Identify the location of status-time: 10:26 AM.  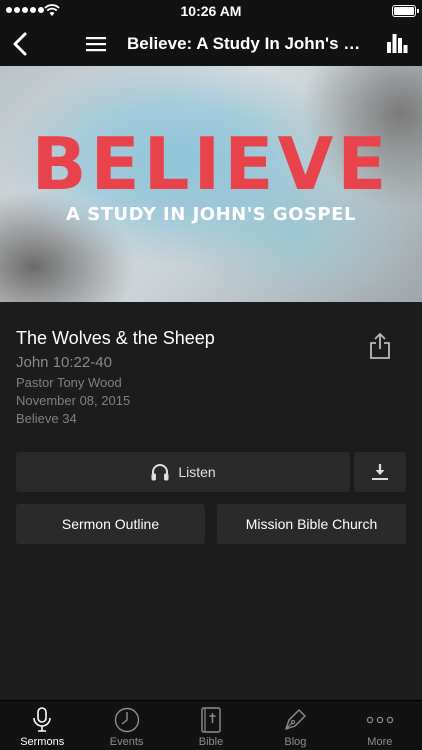
(211, 11).